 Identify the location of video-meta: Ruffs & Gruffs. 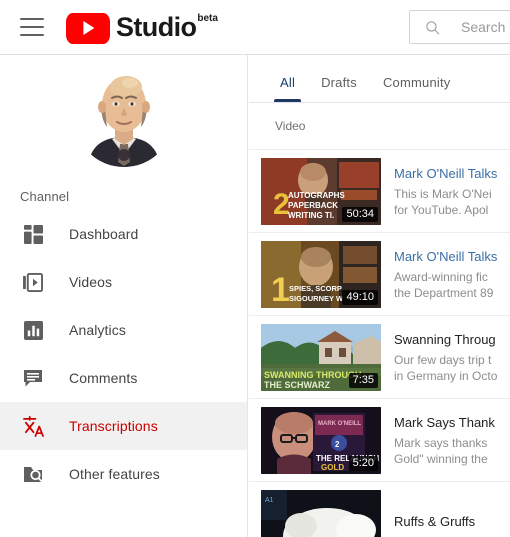
(428, 523).